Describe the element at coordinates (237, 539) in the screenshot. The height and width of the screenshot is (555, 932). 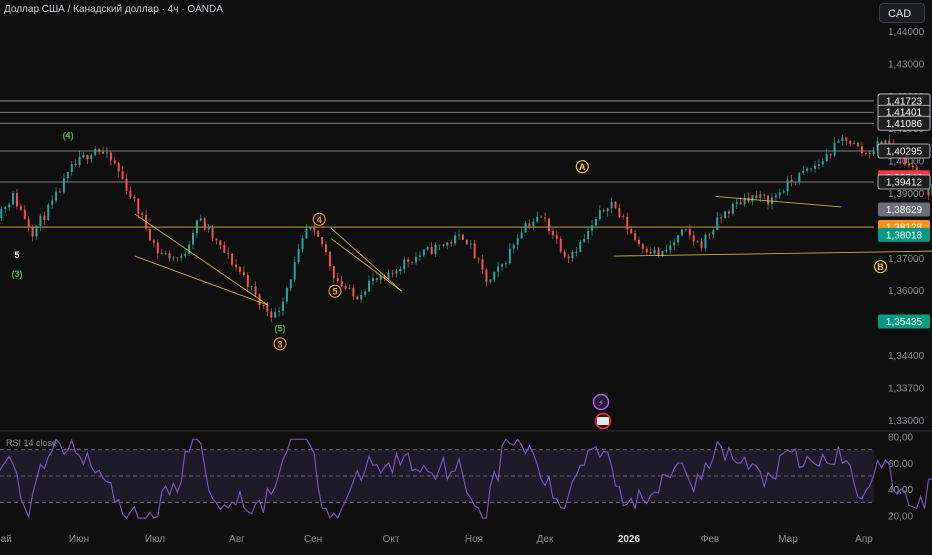
I see `time-axis-tick-label: Авг` at that location.